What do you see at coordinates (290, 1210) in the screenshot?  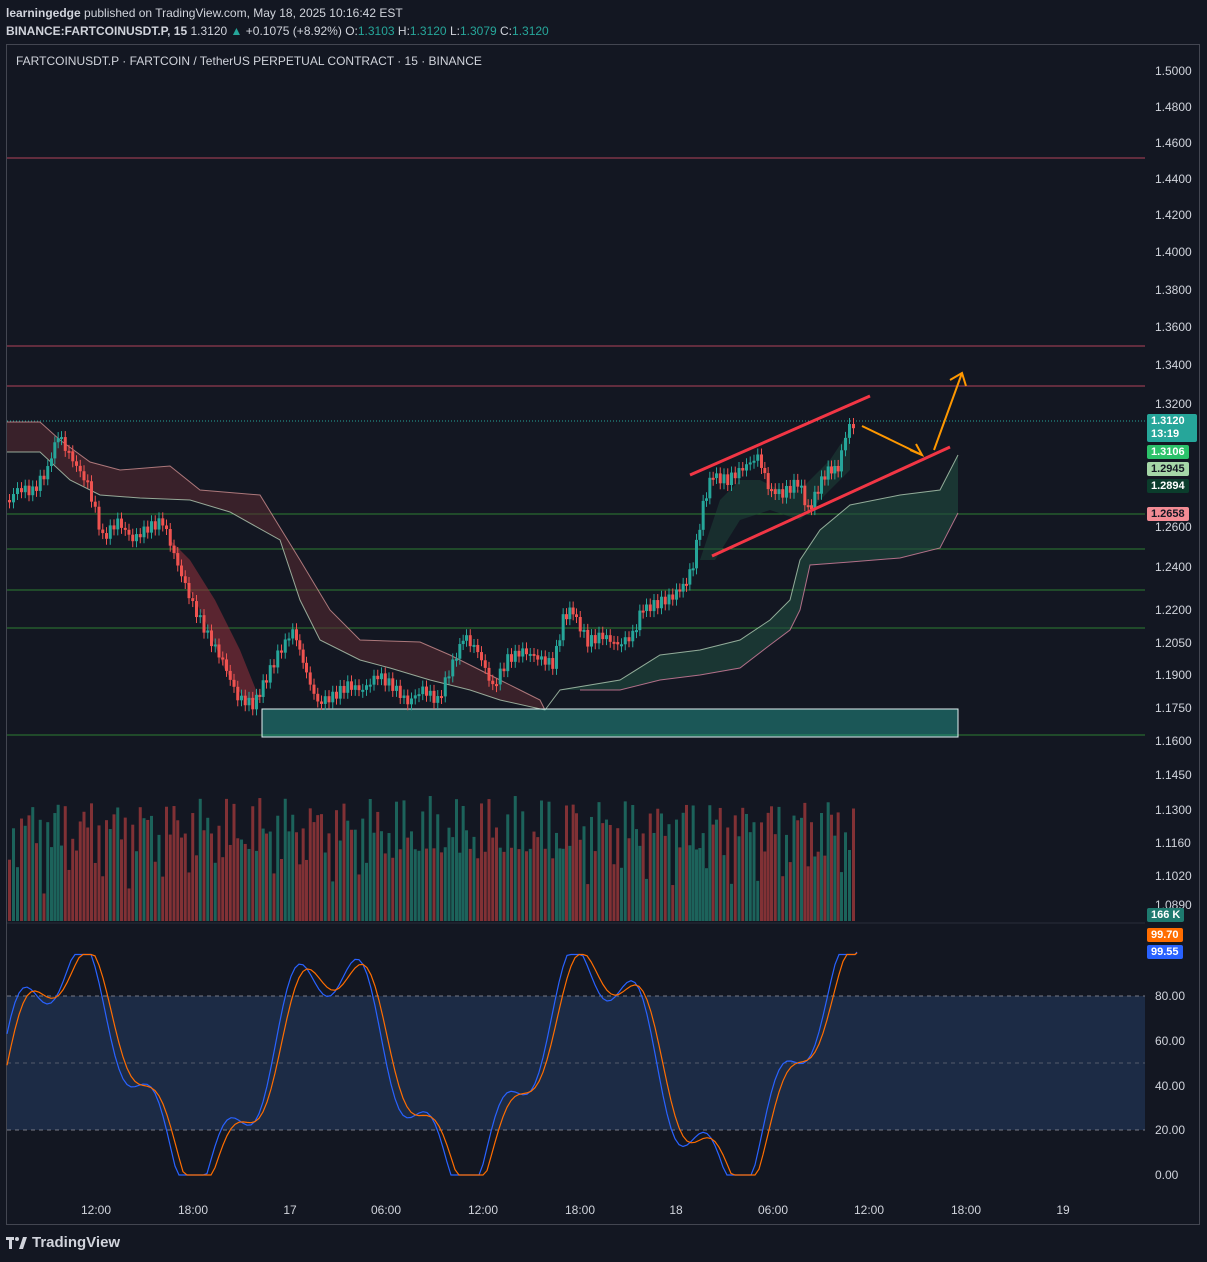 I see `time-tick-label: 17` at bounding box center [290, 1210].